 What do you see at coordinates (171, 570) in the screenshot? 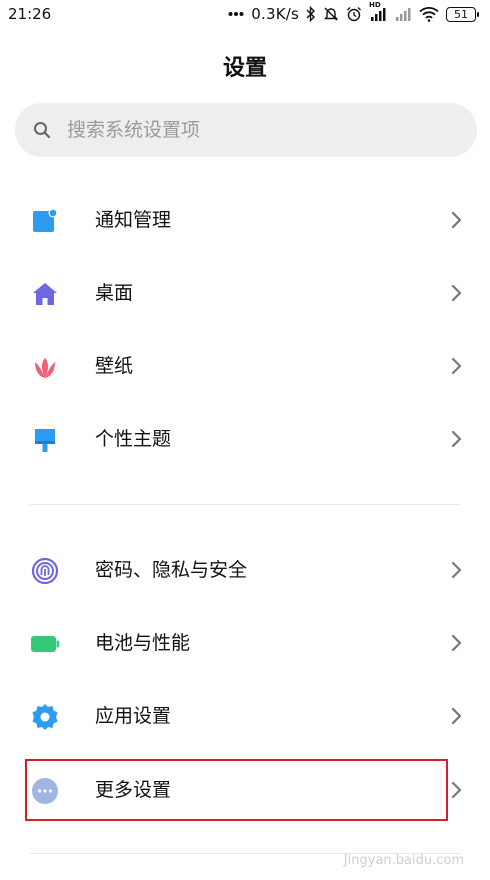
I see `settings-item-label: 密码、隐私与安全` at bounding box center [171, 570].